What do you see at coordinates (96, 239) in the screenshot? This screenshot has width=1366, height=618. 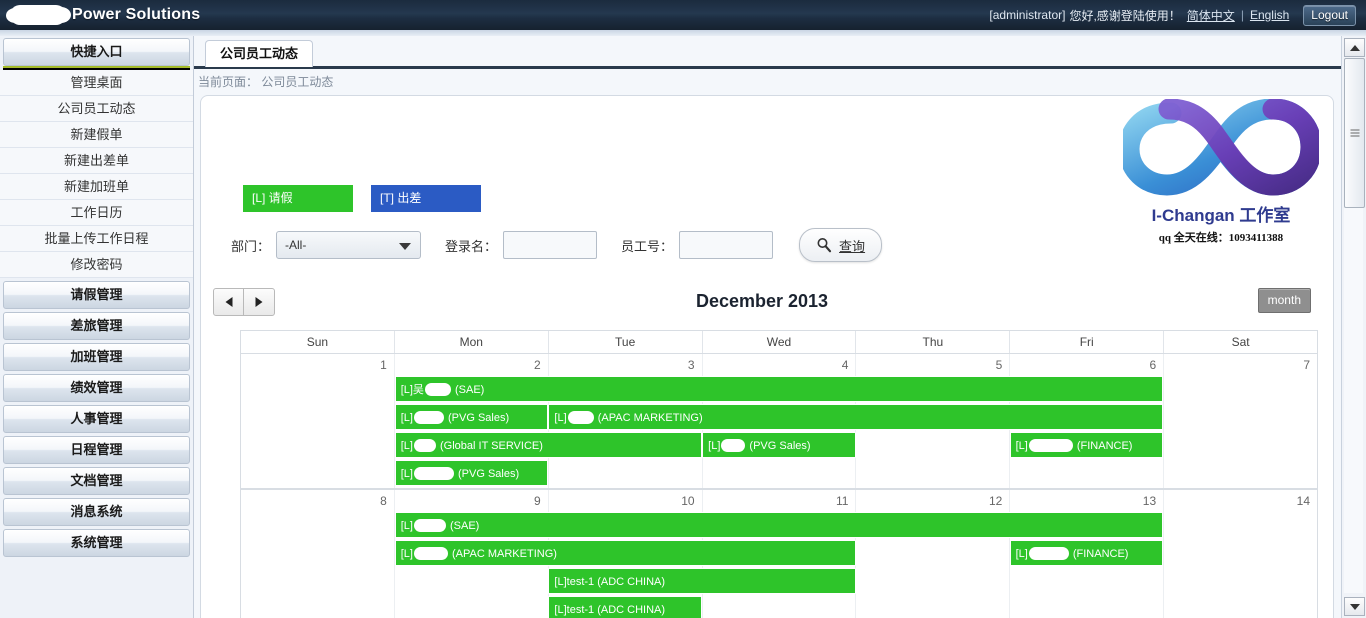 I see `sidebar-item-6: 批量上传工作日程` at bounding box center [96, 239].